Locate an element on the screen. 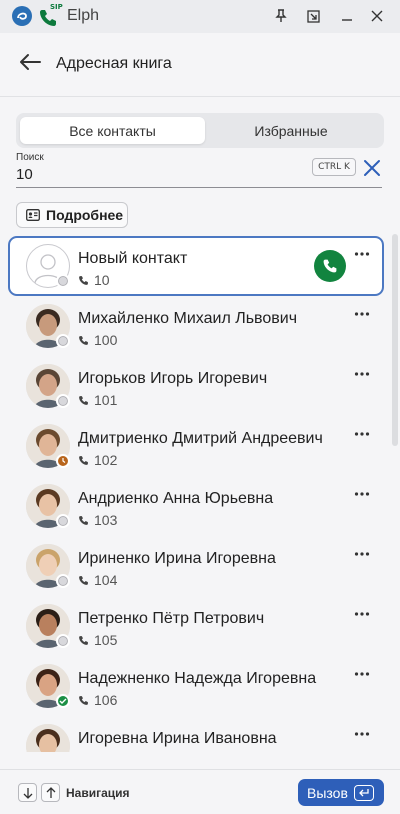 This screenshot has height=814, width=400. scrollbar is located at coordinates (395, 340).